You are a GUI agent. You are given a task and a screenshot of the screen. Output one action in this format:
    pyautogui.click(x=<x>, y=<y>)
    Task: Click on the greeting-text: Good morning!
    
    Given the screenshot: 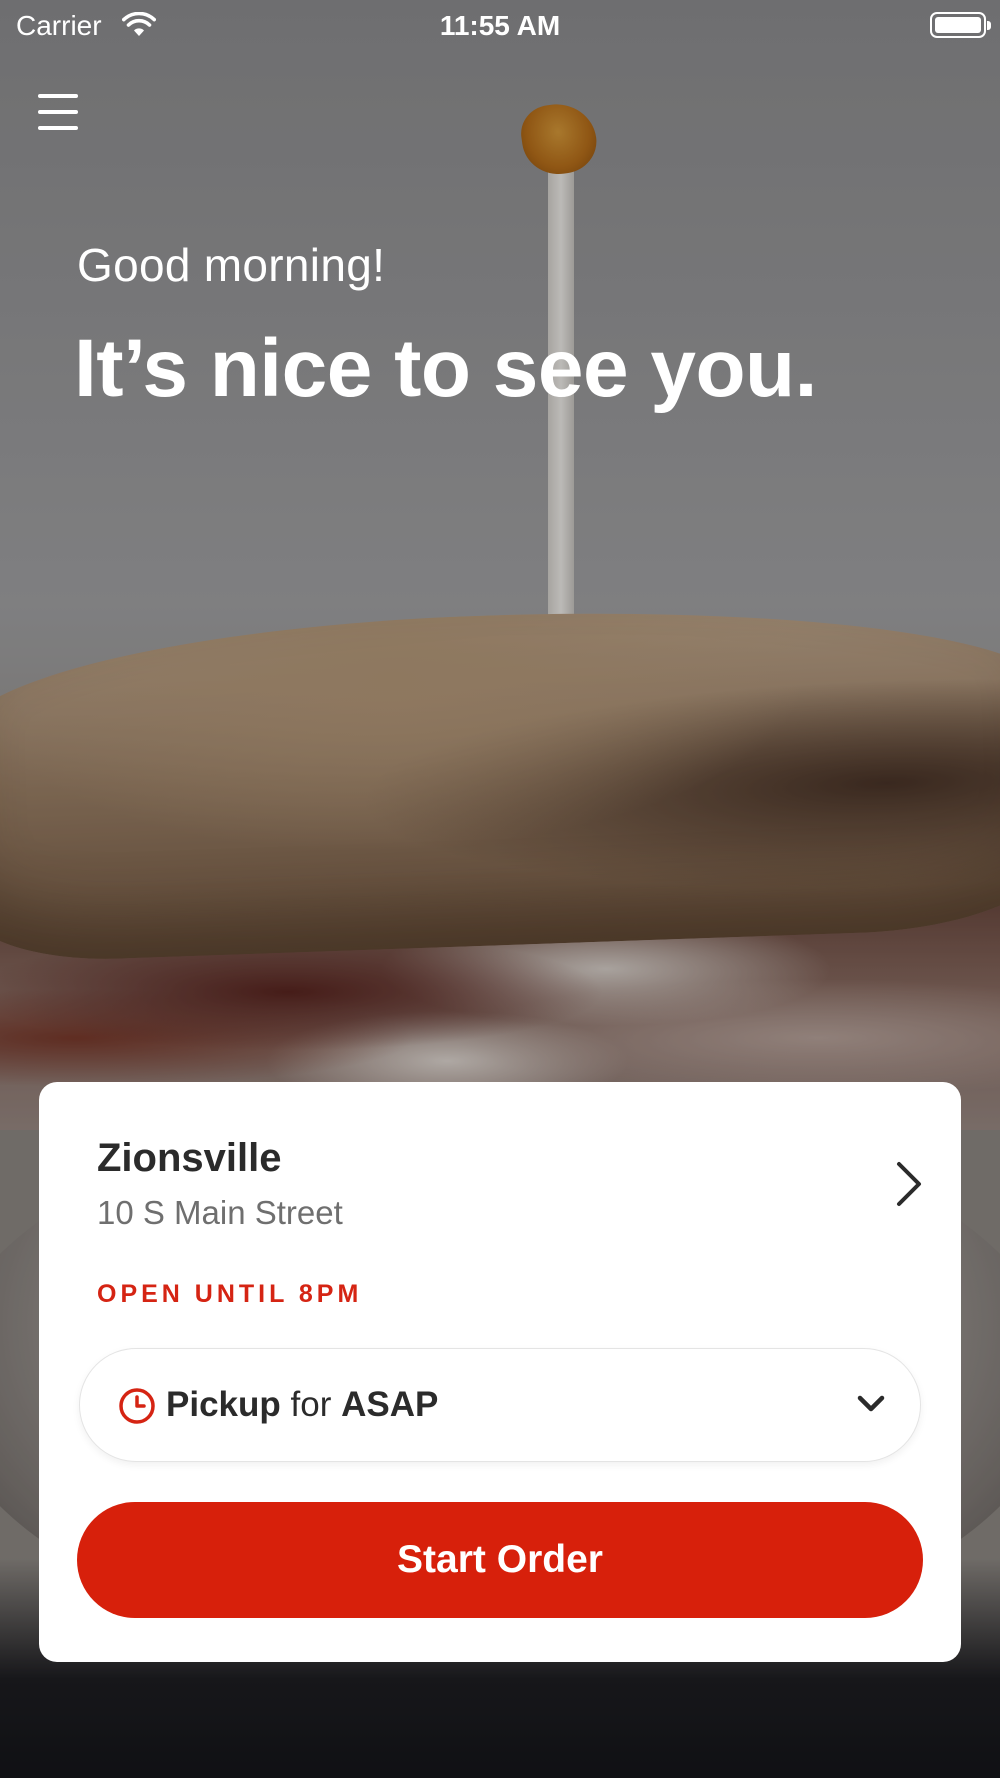 What is the action you would take?
    pyautogui.click(x=231, y=265)
    